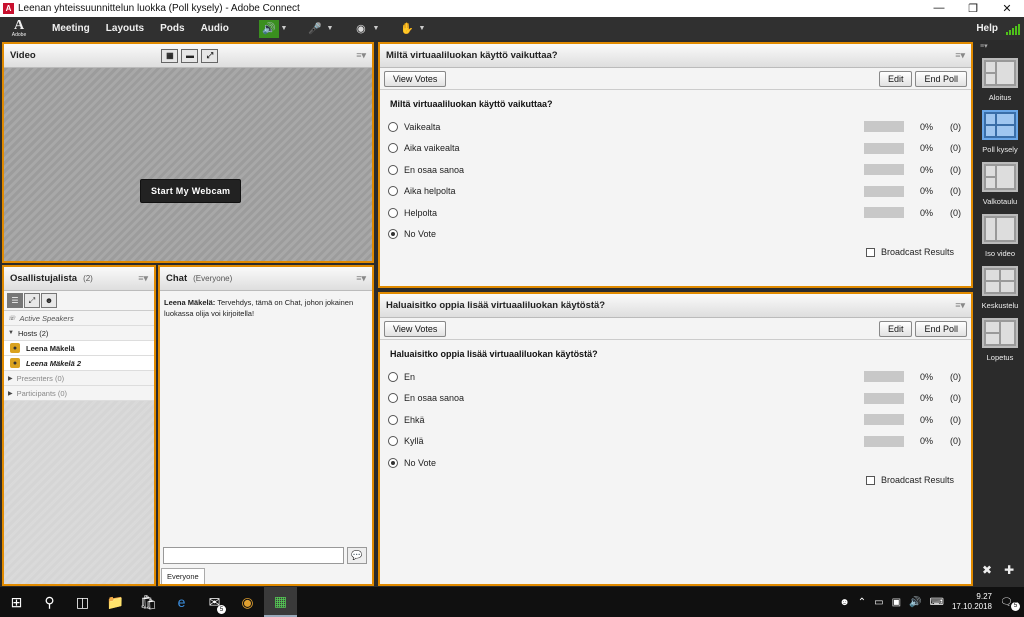  Describe the element at coordinates (675, 149) in the screenshot. I see `poll-option: Aika vaikealta 0% (0)` at that location.